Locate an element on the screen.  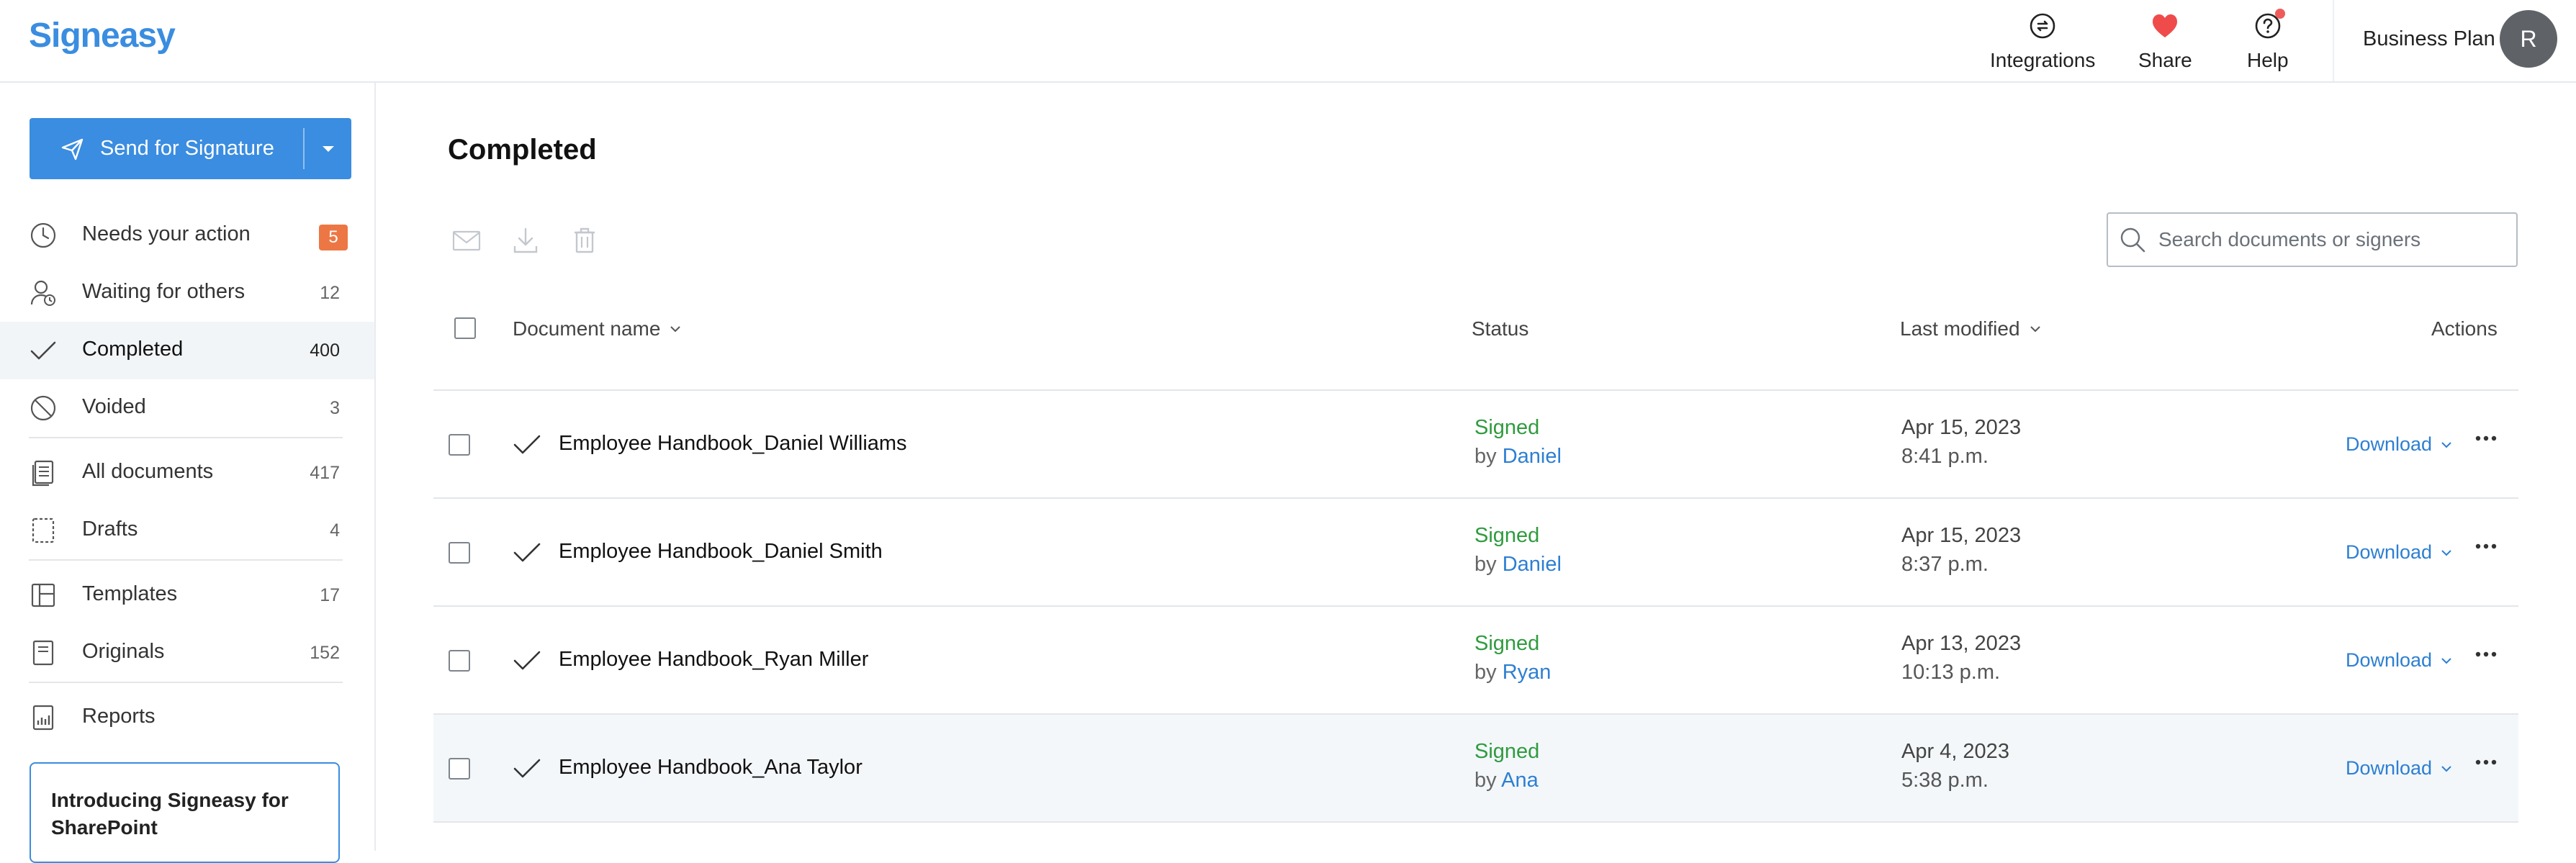
template-icon is located at coordinates (43, 595).